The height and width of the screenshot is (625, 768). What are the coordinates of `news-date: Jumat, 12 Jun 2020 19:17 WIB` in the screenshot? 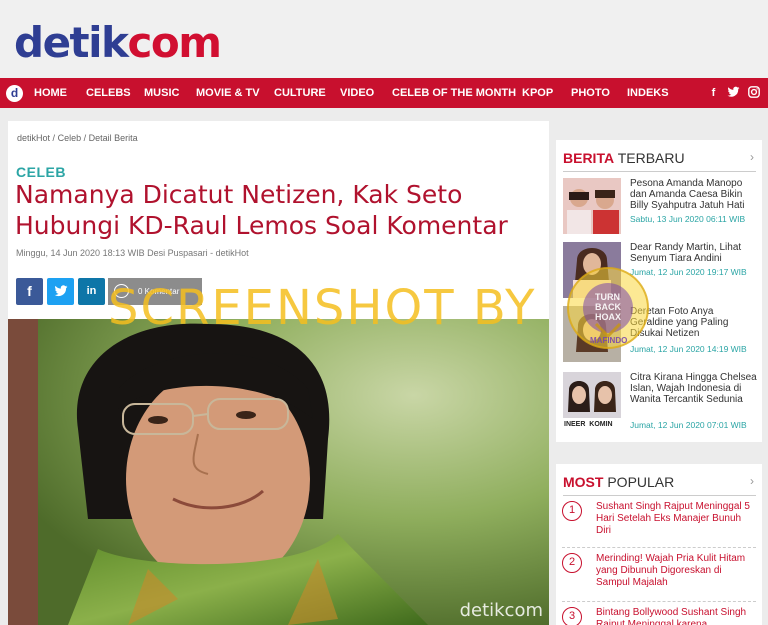 It's located at (688, 272).